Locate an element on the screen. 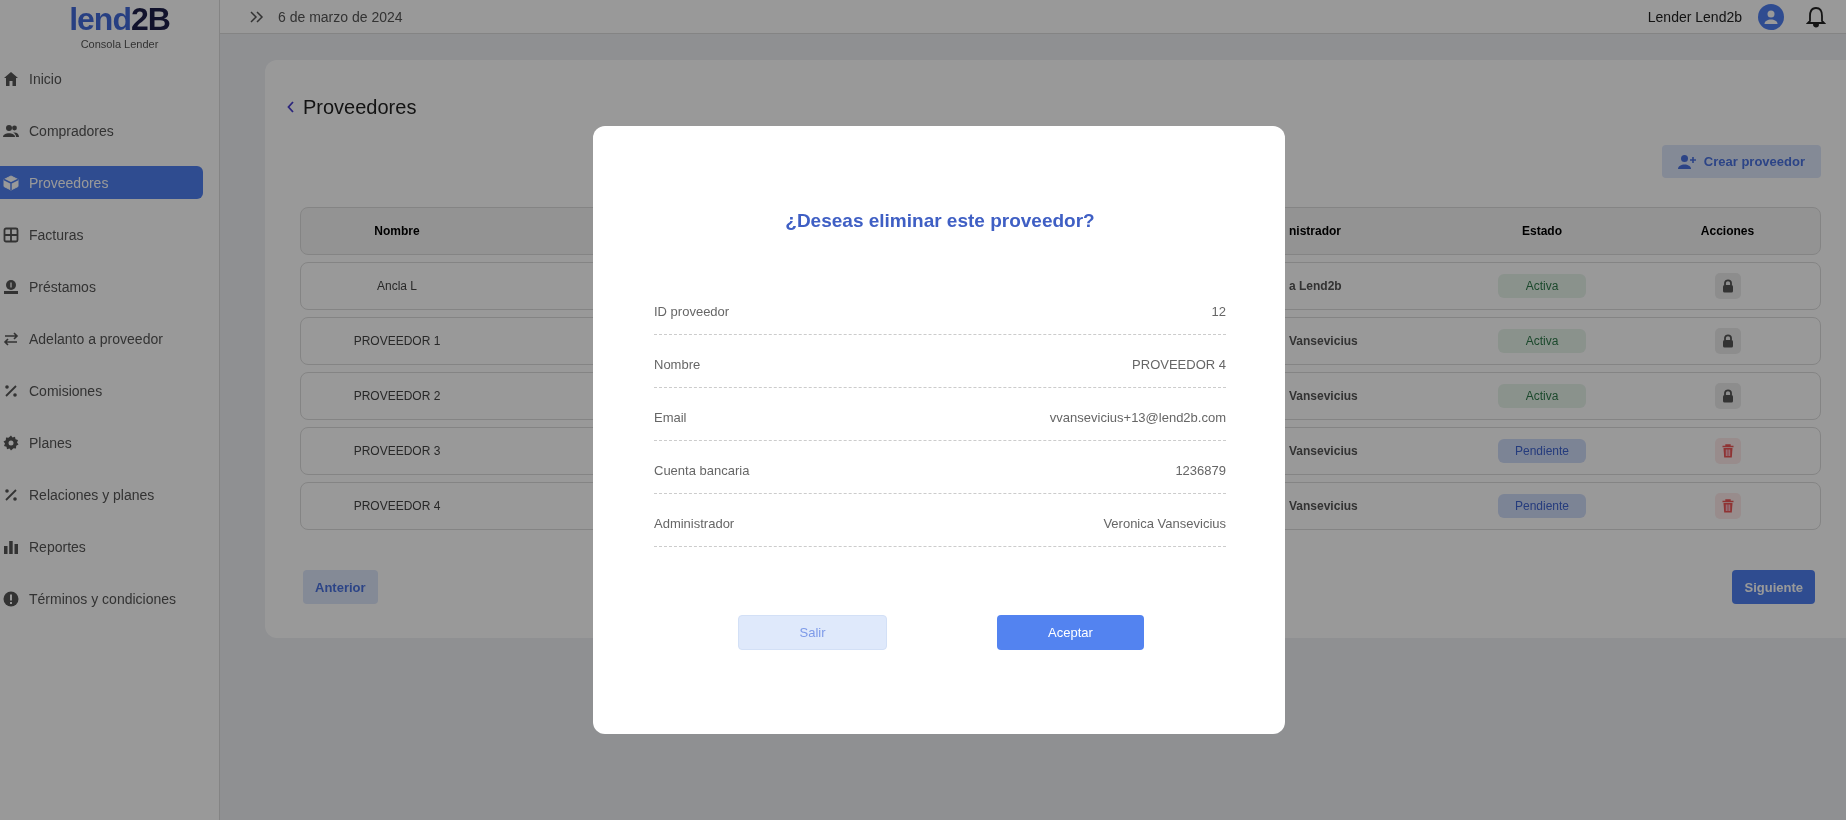 This screenshot has width=1846, height=820. column-header: Nombre is located at coordinates (397, 231).